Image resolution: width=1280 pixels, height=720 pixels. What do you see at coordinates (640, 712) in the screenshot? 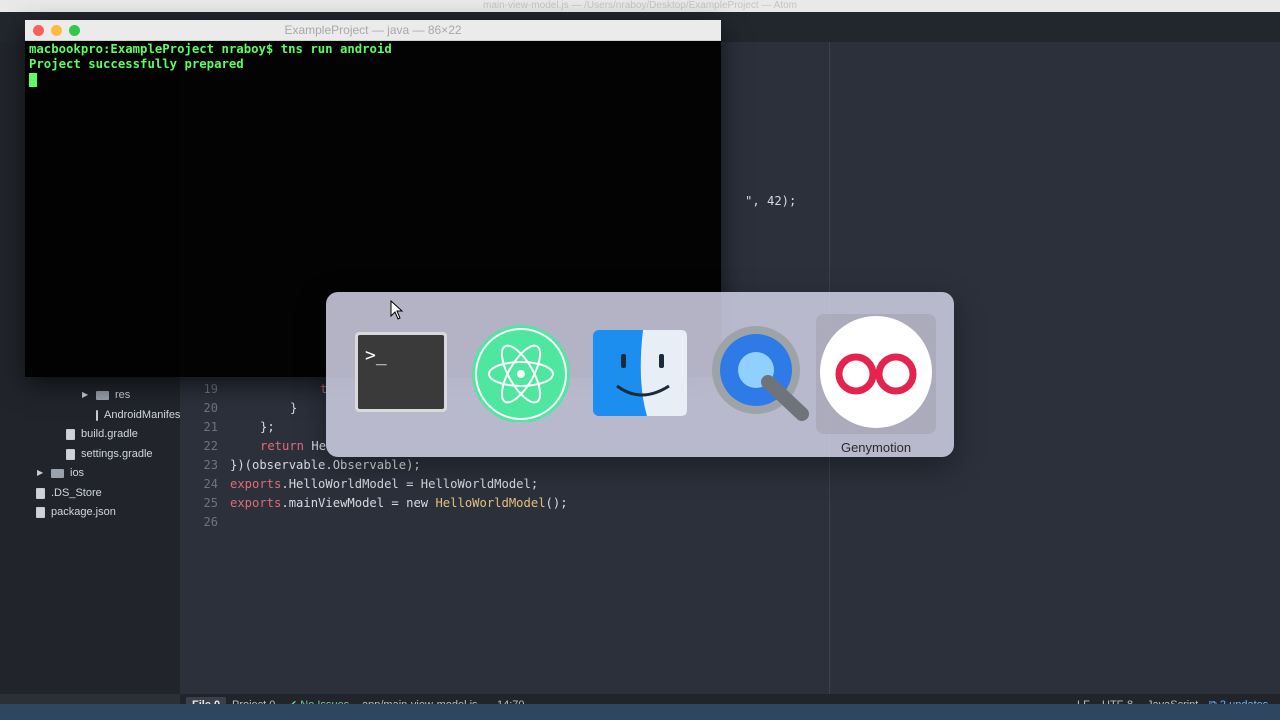
I see `desktop-background` at bounding box center [640, 712].